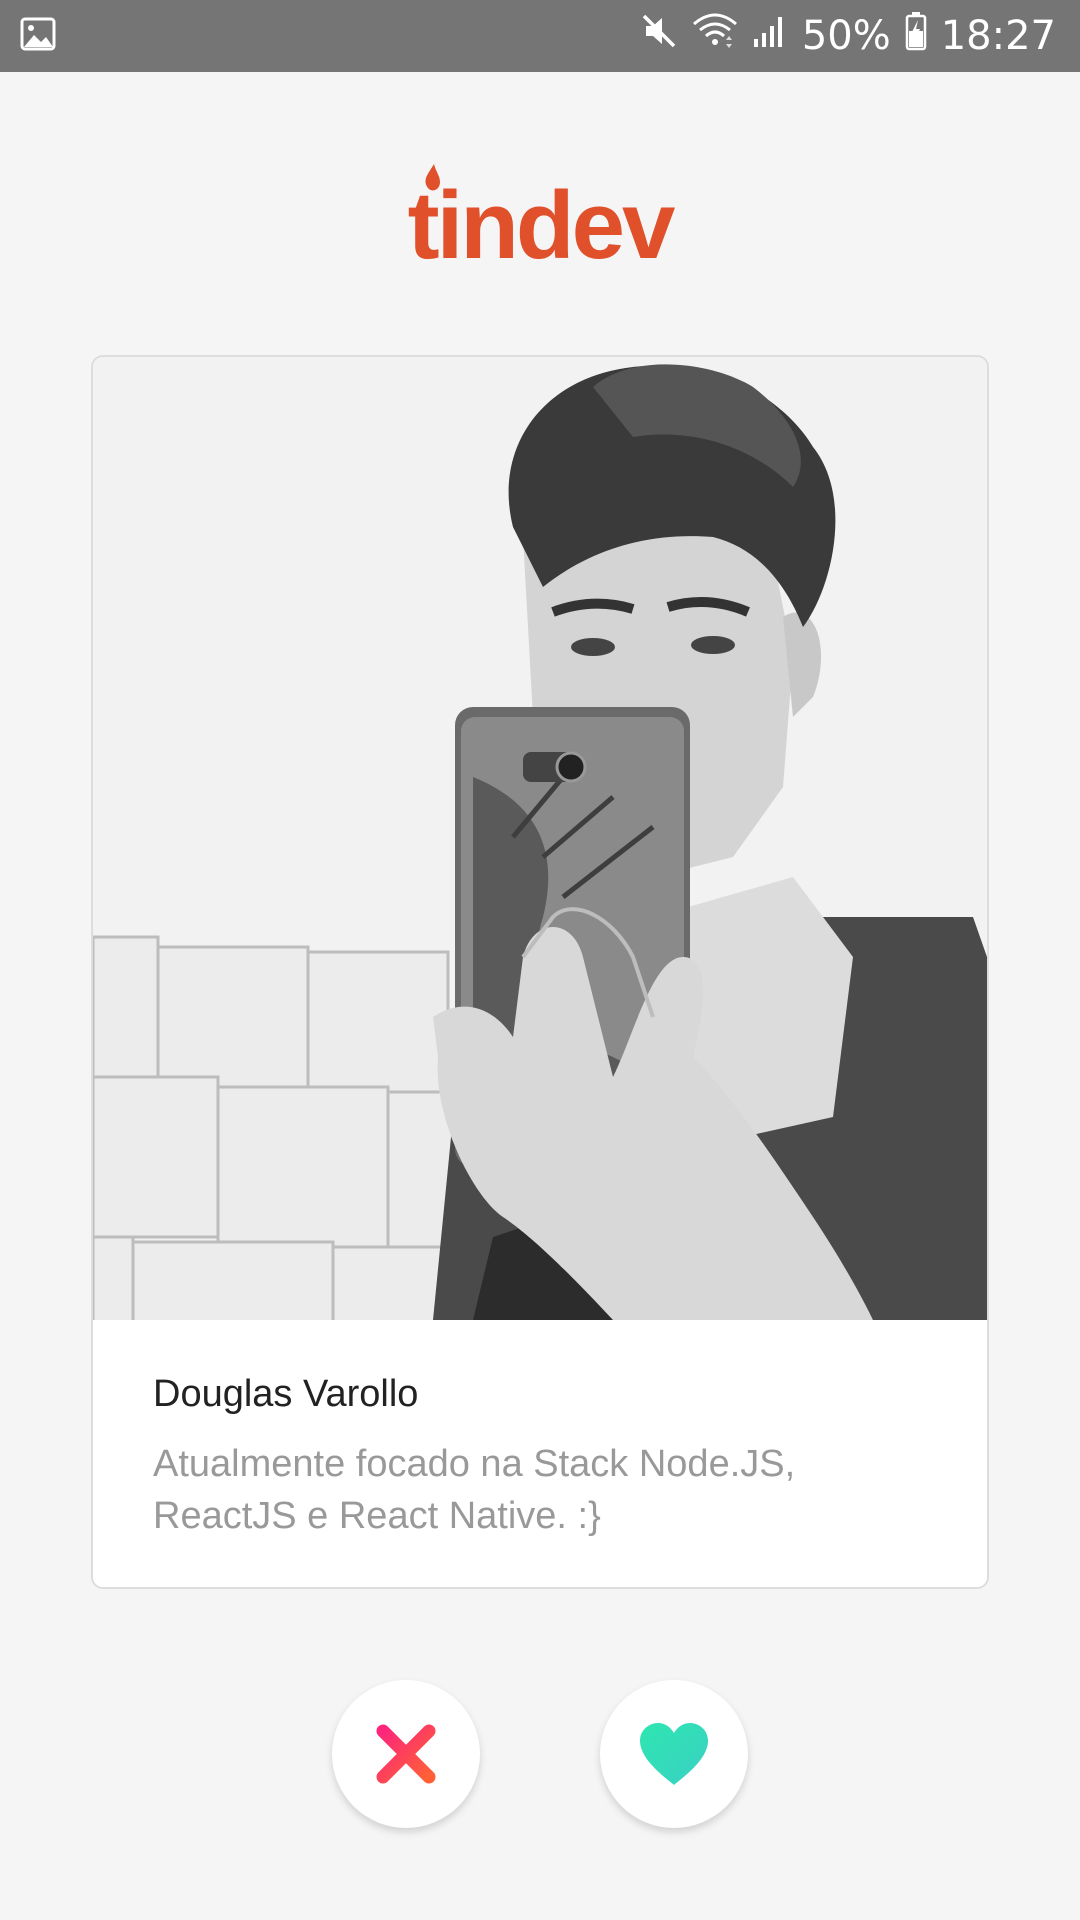 The image size is (1080, 1920). I want to click on tindev-logo: tindev, so click(543, 217).